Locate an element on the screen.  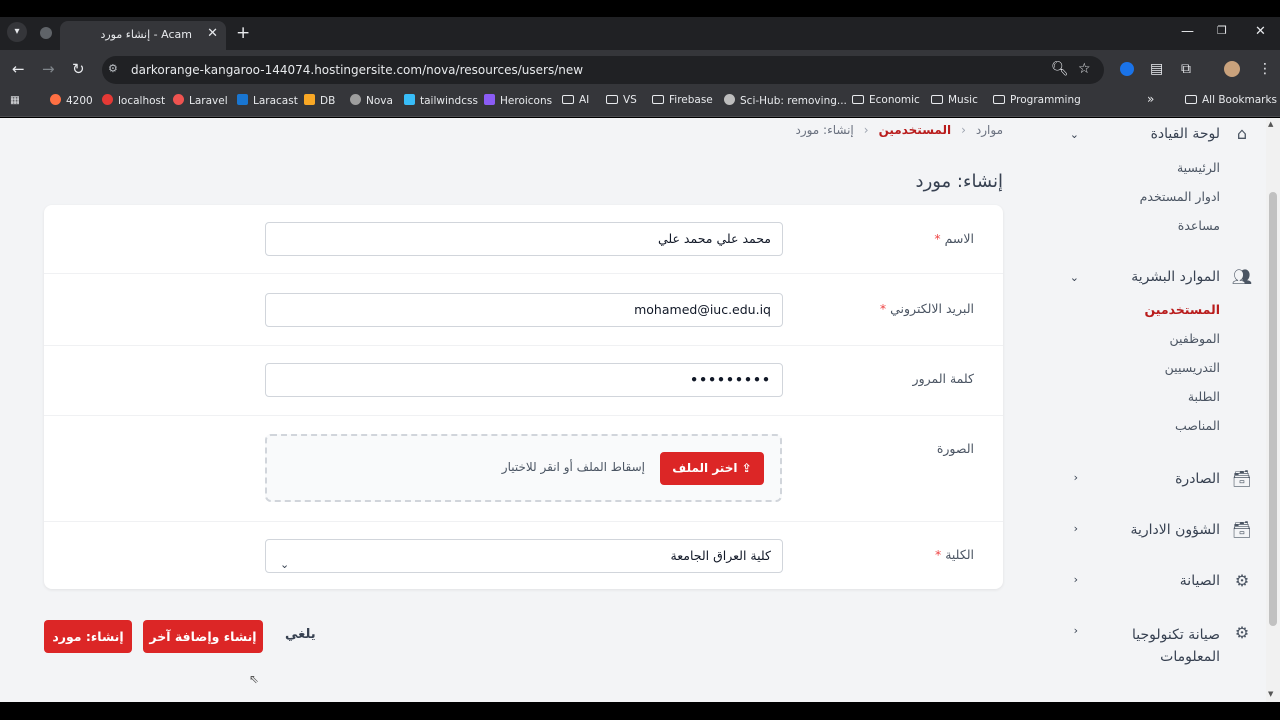
page-title: إنشاء: مورد is located at coordinates (959, 181).